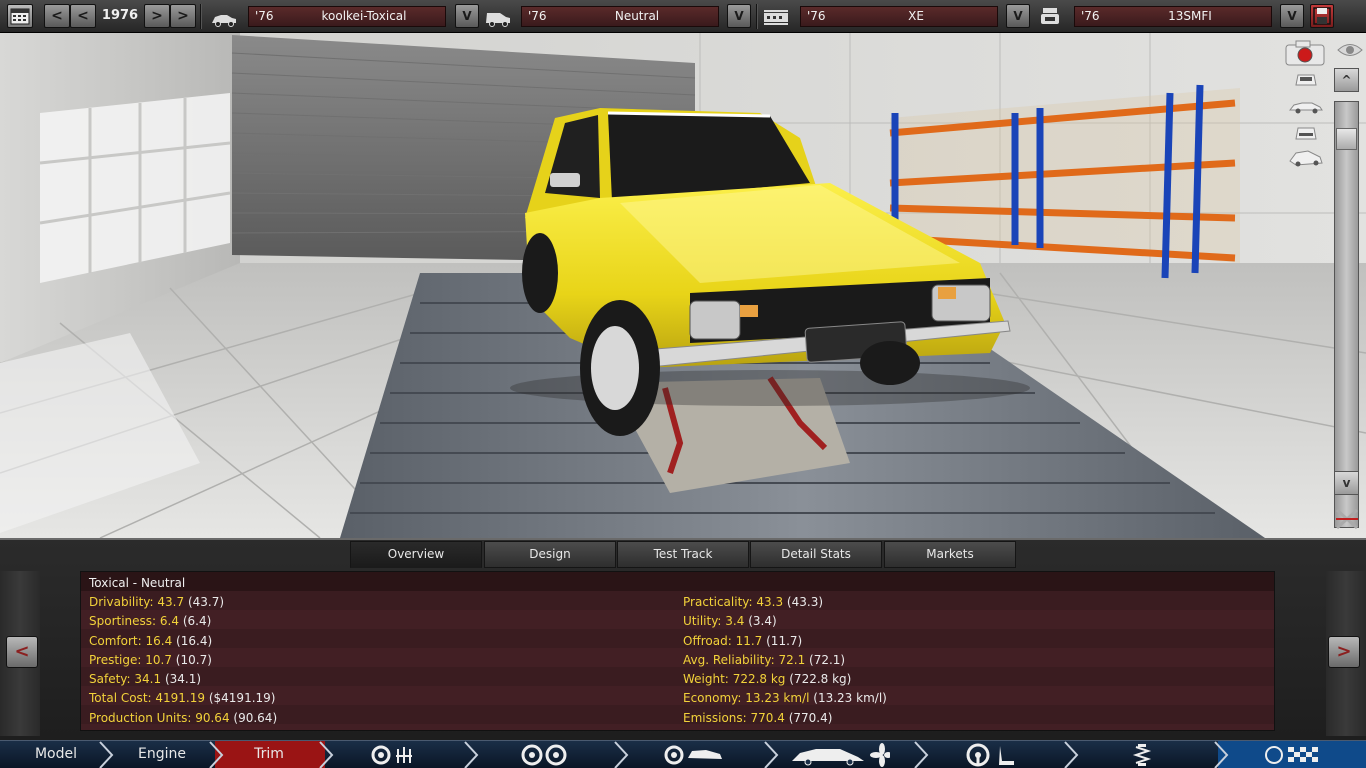 This screenshot has height=768, width=1366. What do you see at coordinates (1050, 16) in the screenshot?
I see `engine-variant-icon` at bounding box center [1050, 16].